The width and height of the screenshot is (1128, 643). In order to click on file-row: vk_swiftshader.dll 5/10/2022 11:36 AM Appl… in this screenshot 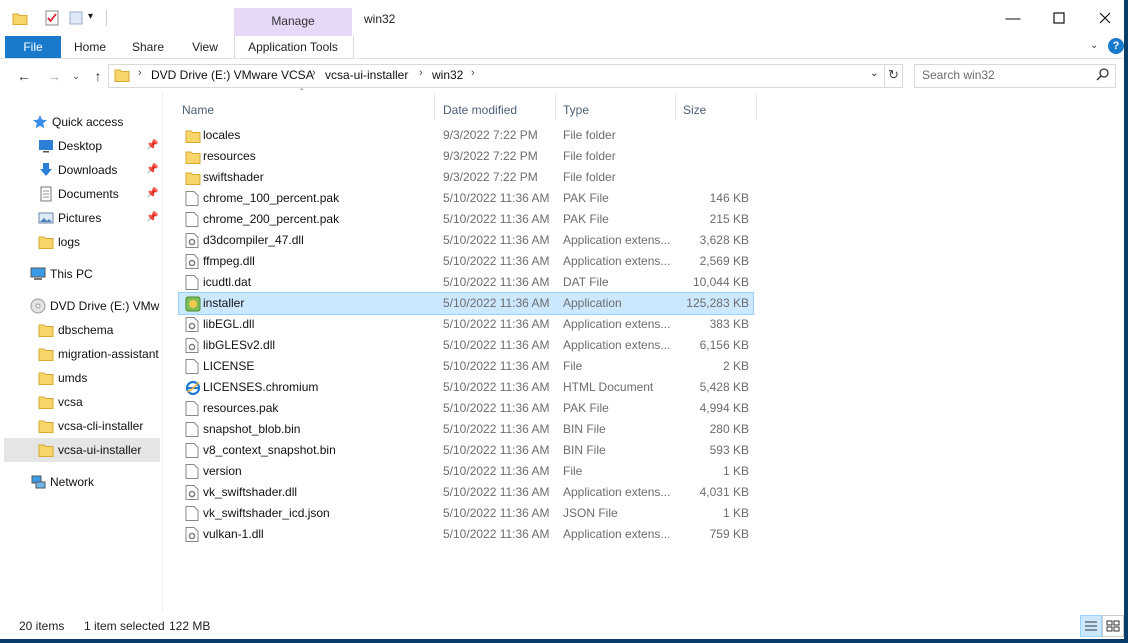, I will do `click(466, 492)`.